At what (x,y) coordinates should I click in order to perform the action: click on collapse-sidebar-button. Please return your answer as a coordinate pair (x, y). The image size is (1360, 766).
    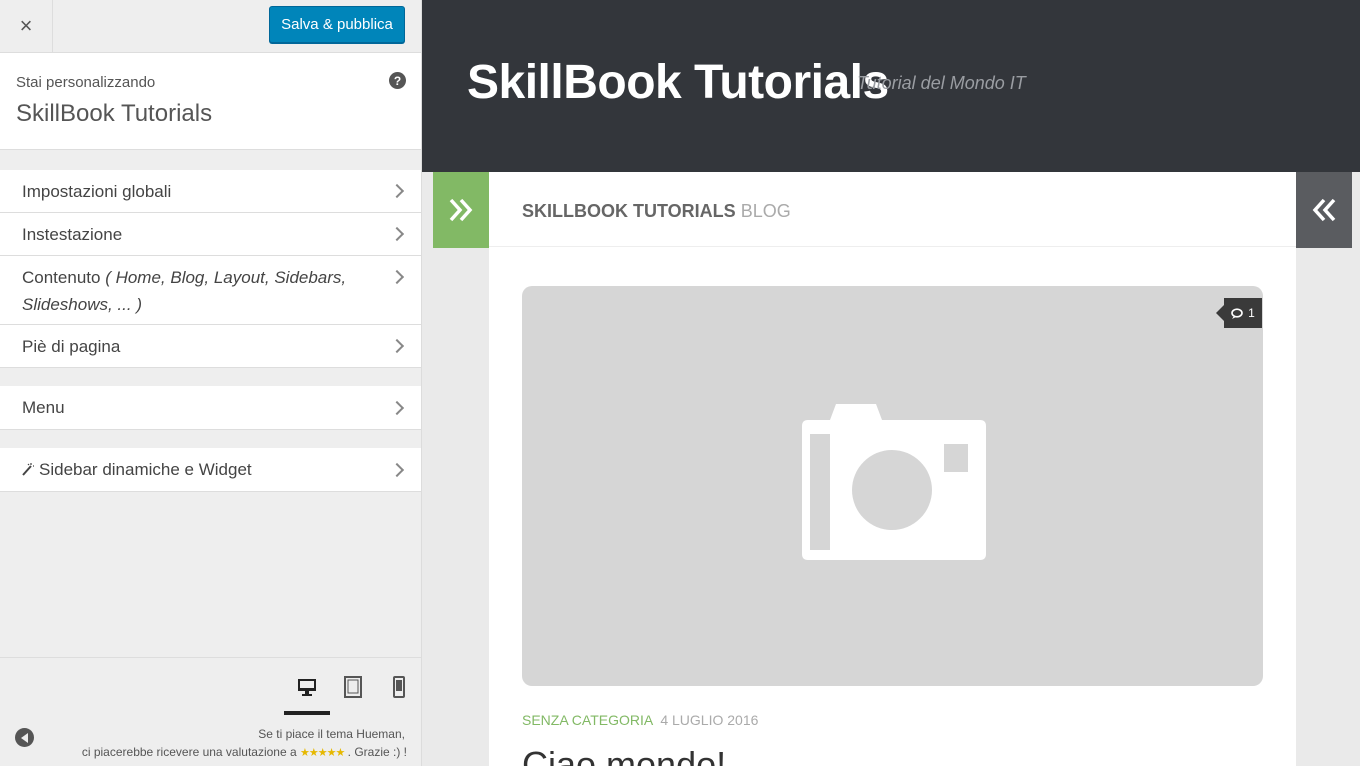
    Looking at the image, I should click on (24, 737).